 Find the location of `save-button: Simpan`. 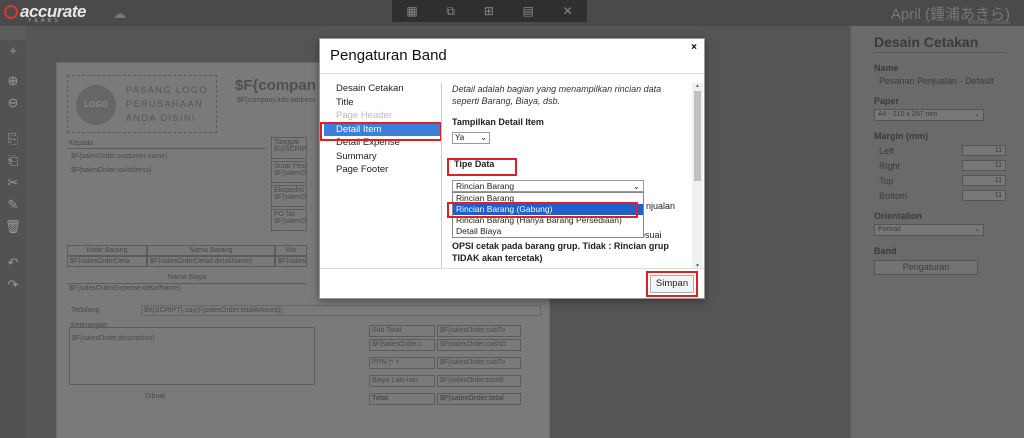

save-button: Simpan is located at coordinates (672, 284).